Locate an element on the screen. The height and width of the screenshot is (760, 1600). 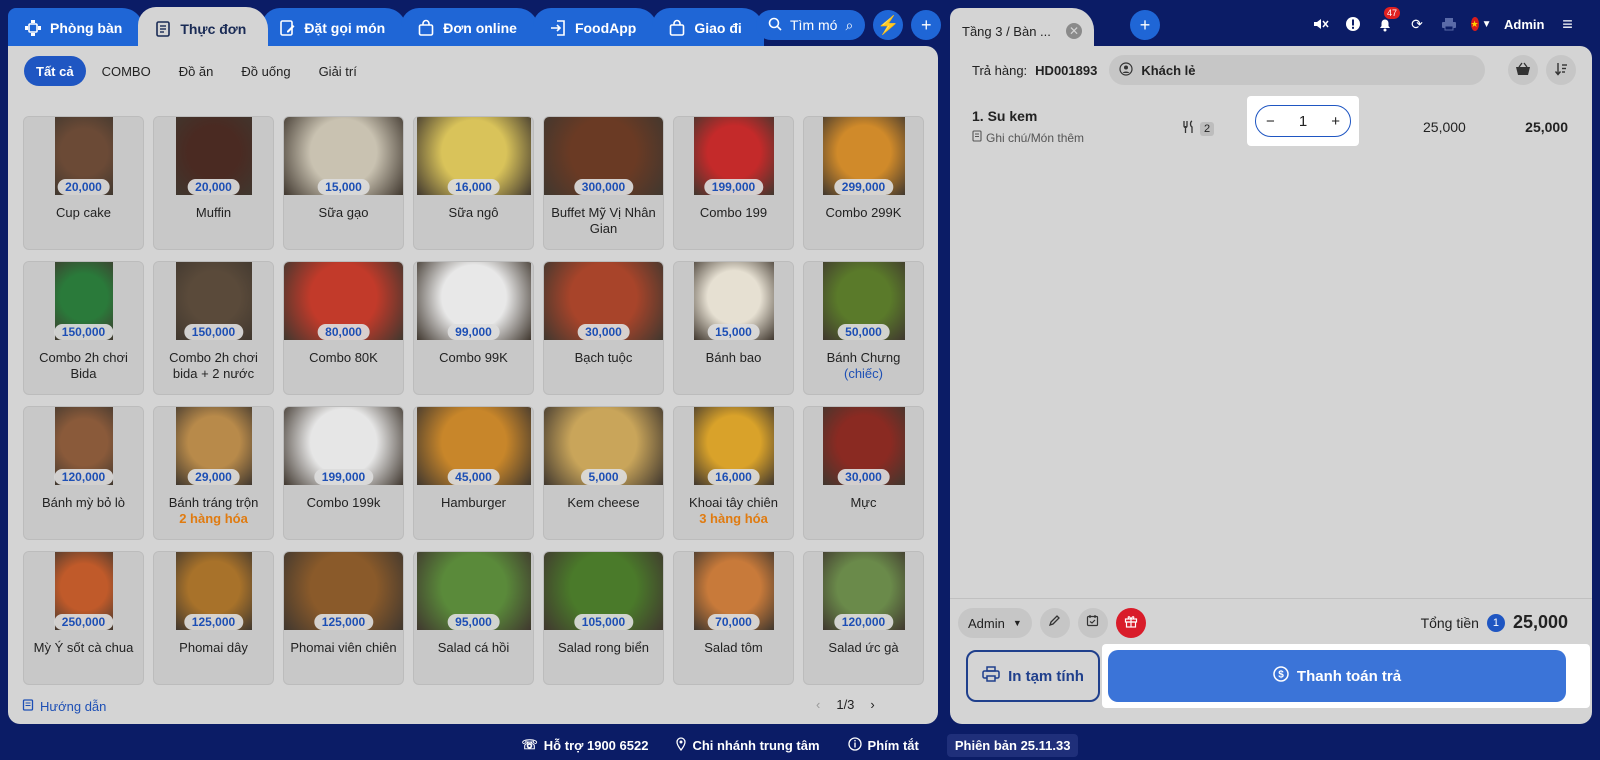
customer-field: Khách lẻ is located at coordinates (1297, 70).